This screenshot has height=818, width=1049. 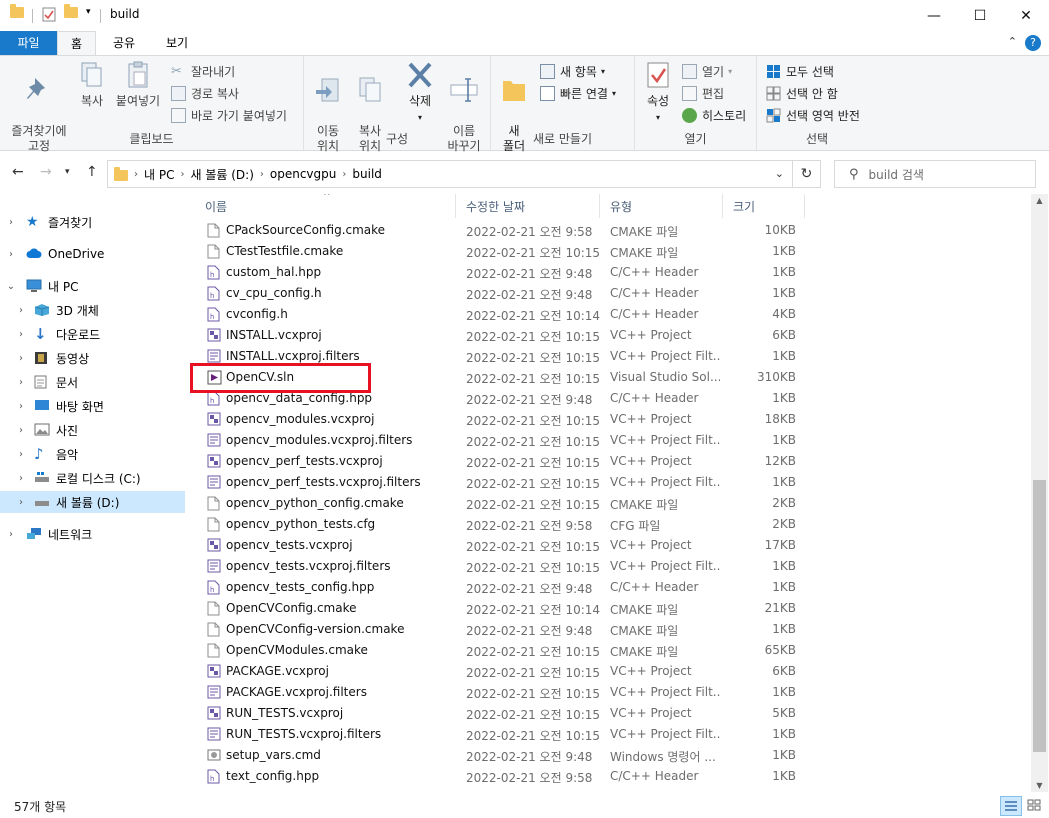 What do you see at coordinates (138, 84) in the screenshot?
I see `paste-button: 붙여넣기` at bounding box center [138, 84].